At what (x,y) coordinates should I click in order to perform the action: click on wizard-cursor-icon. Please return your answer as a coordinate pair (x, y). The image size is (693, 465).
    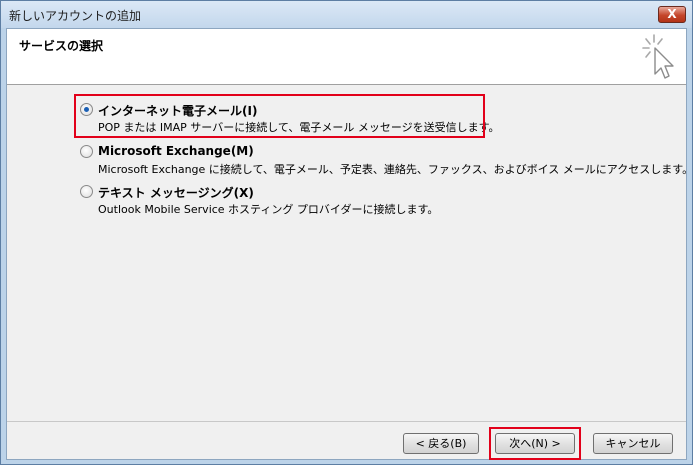
    Looking at the image, I should click on (658, 56).